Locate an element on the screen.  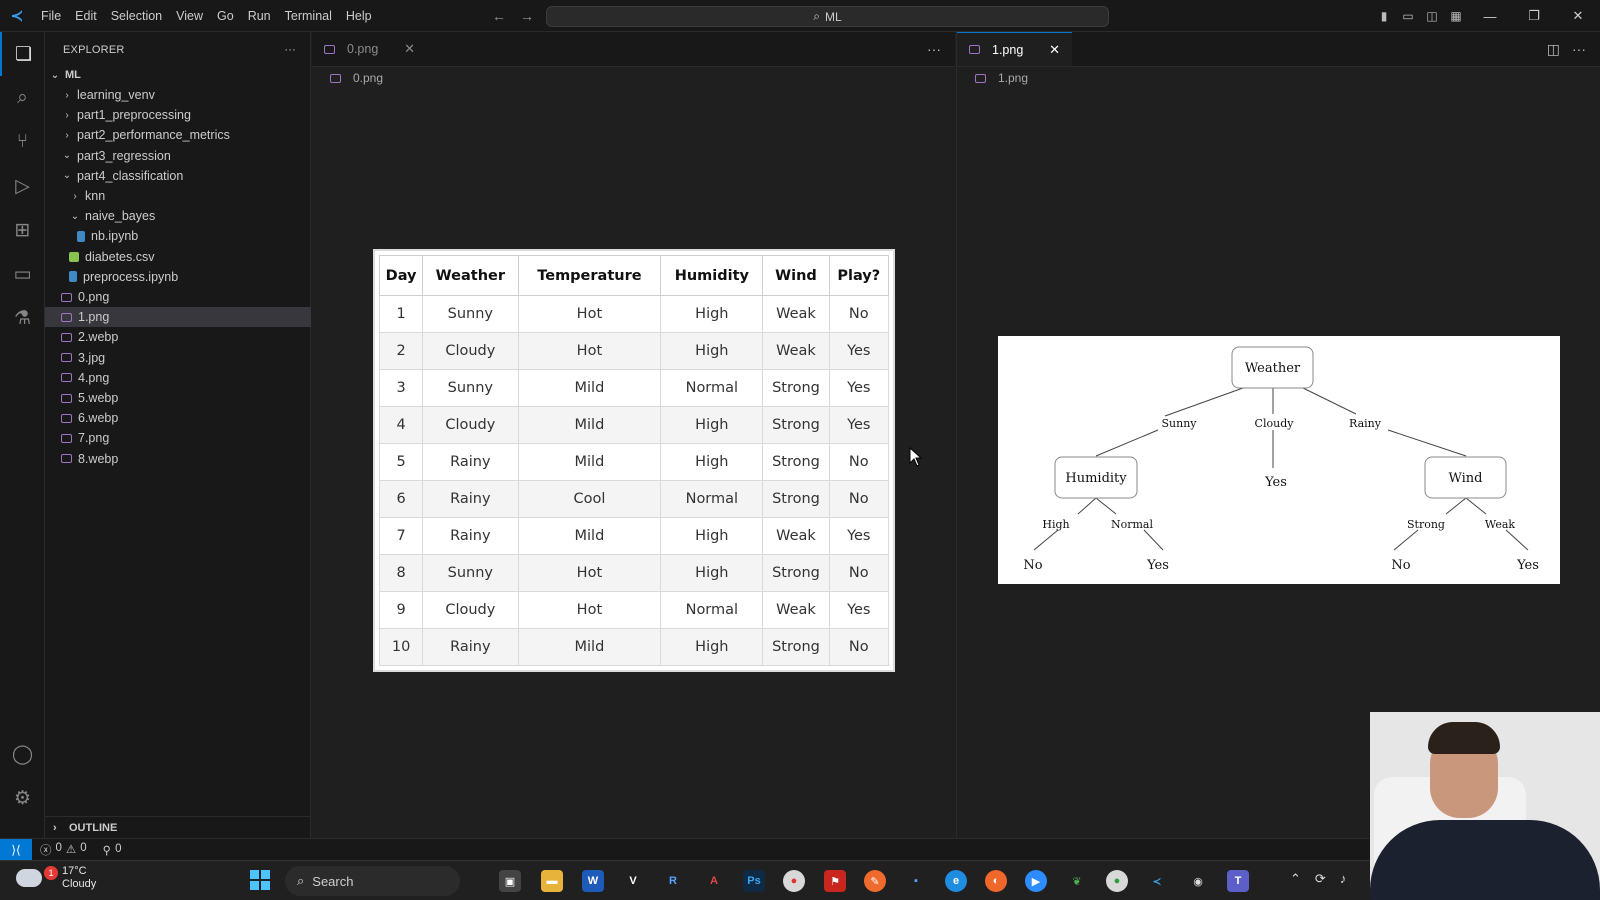
webcam-person-body is located at coordinates (1485, 860).